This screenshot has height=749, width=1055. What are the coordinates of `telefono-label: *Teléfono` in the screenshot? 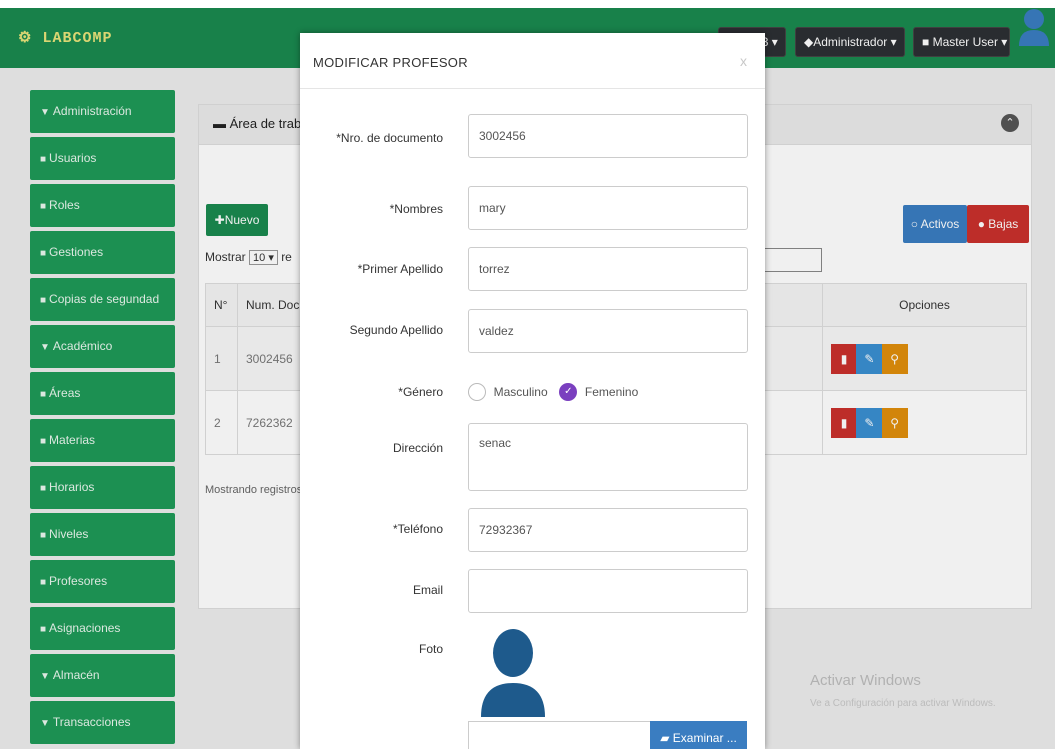 It's located at (417, 529).